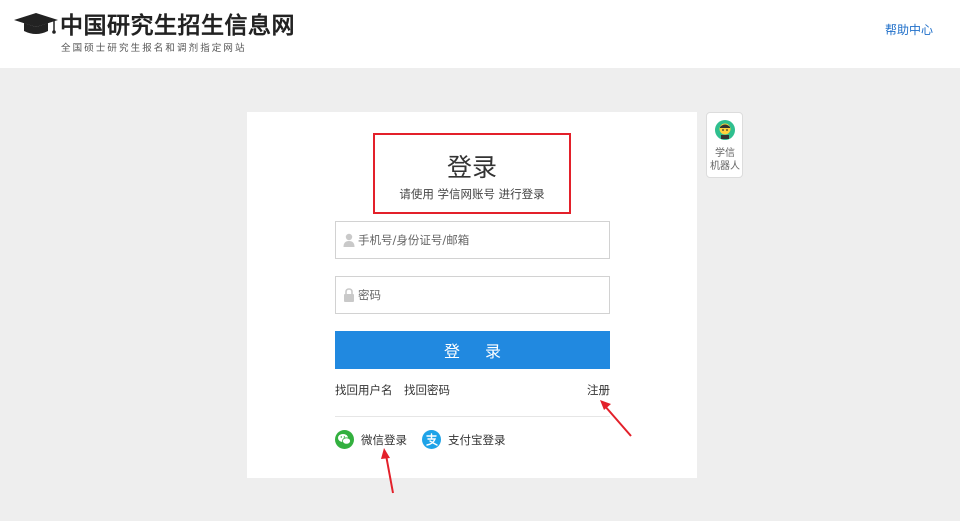 This screenshot has height=521, width=960. I want to click on forgot-username-link: 找回用户名, so click(364, 390).